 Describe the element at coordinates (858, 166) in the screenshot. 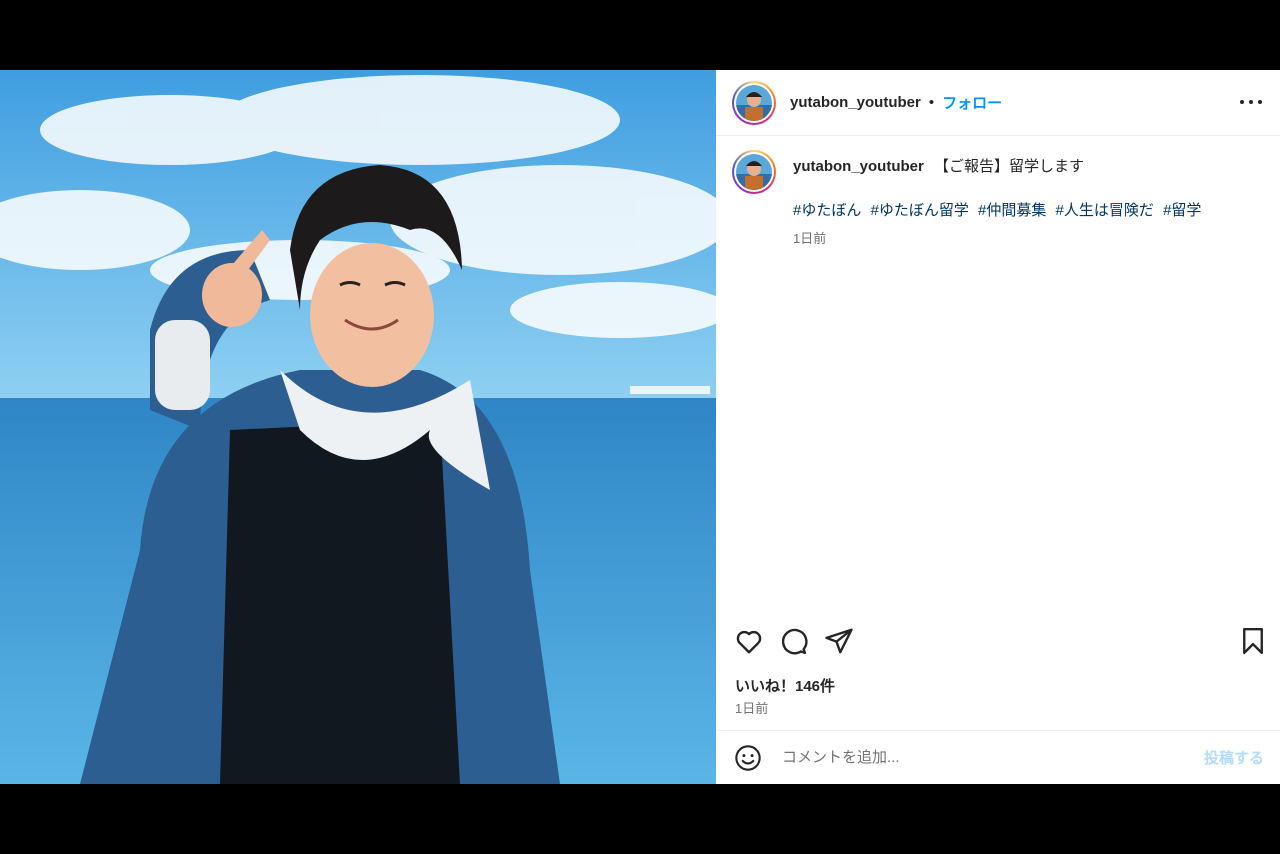

I see `caption-username: yutabon_youtuber` at that location.